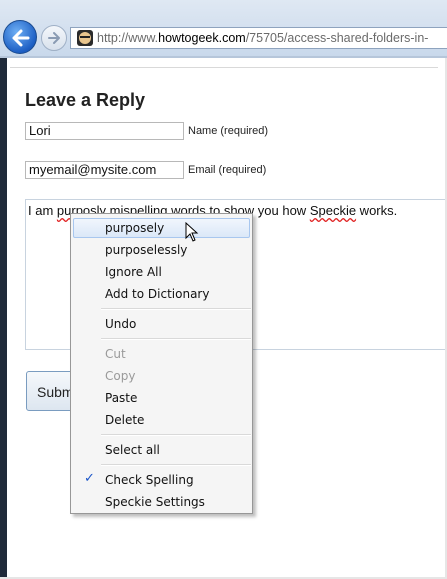 Image resolution: width=447 pixels, height=579 pixels. I want to click on menu-item-copy: Copy, so click(120, 376).